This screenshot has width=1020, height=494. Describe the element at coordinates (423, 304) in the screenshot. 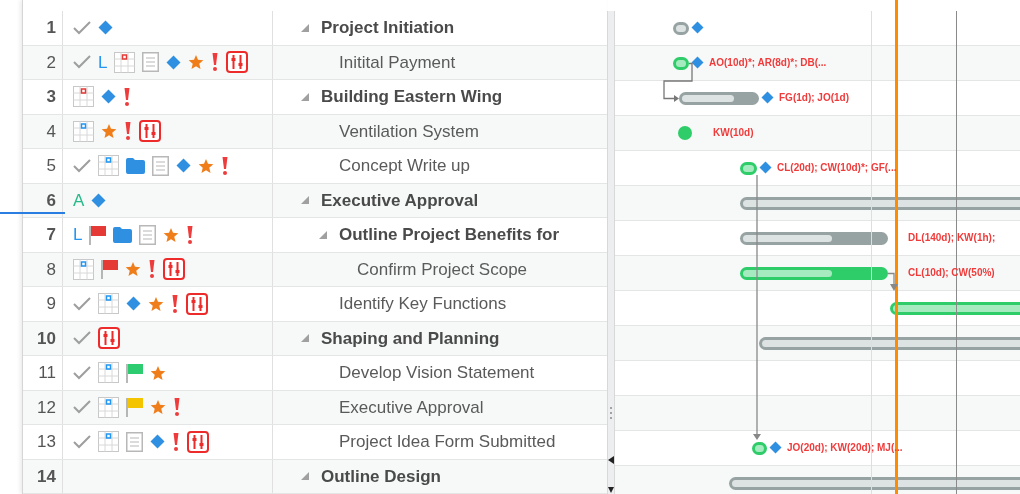

I see `task-name: Identify Key Functions` at that location.